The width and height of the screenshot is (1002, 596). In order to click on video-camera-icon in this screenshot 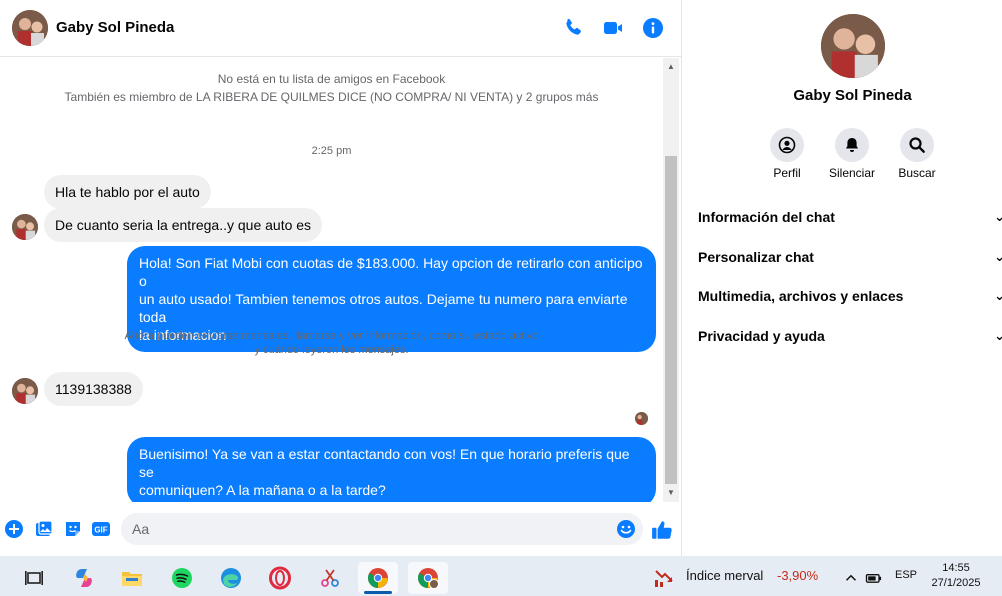, I will do `click(613, 28)`.